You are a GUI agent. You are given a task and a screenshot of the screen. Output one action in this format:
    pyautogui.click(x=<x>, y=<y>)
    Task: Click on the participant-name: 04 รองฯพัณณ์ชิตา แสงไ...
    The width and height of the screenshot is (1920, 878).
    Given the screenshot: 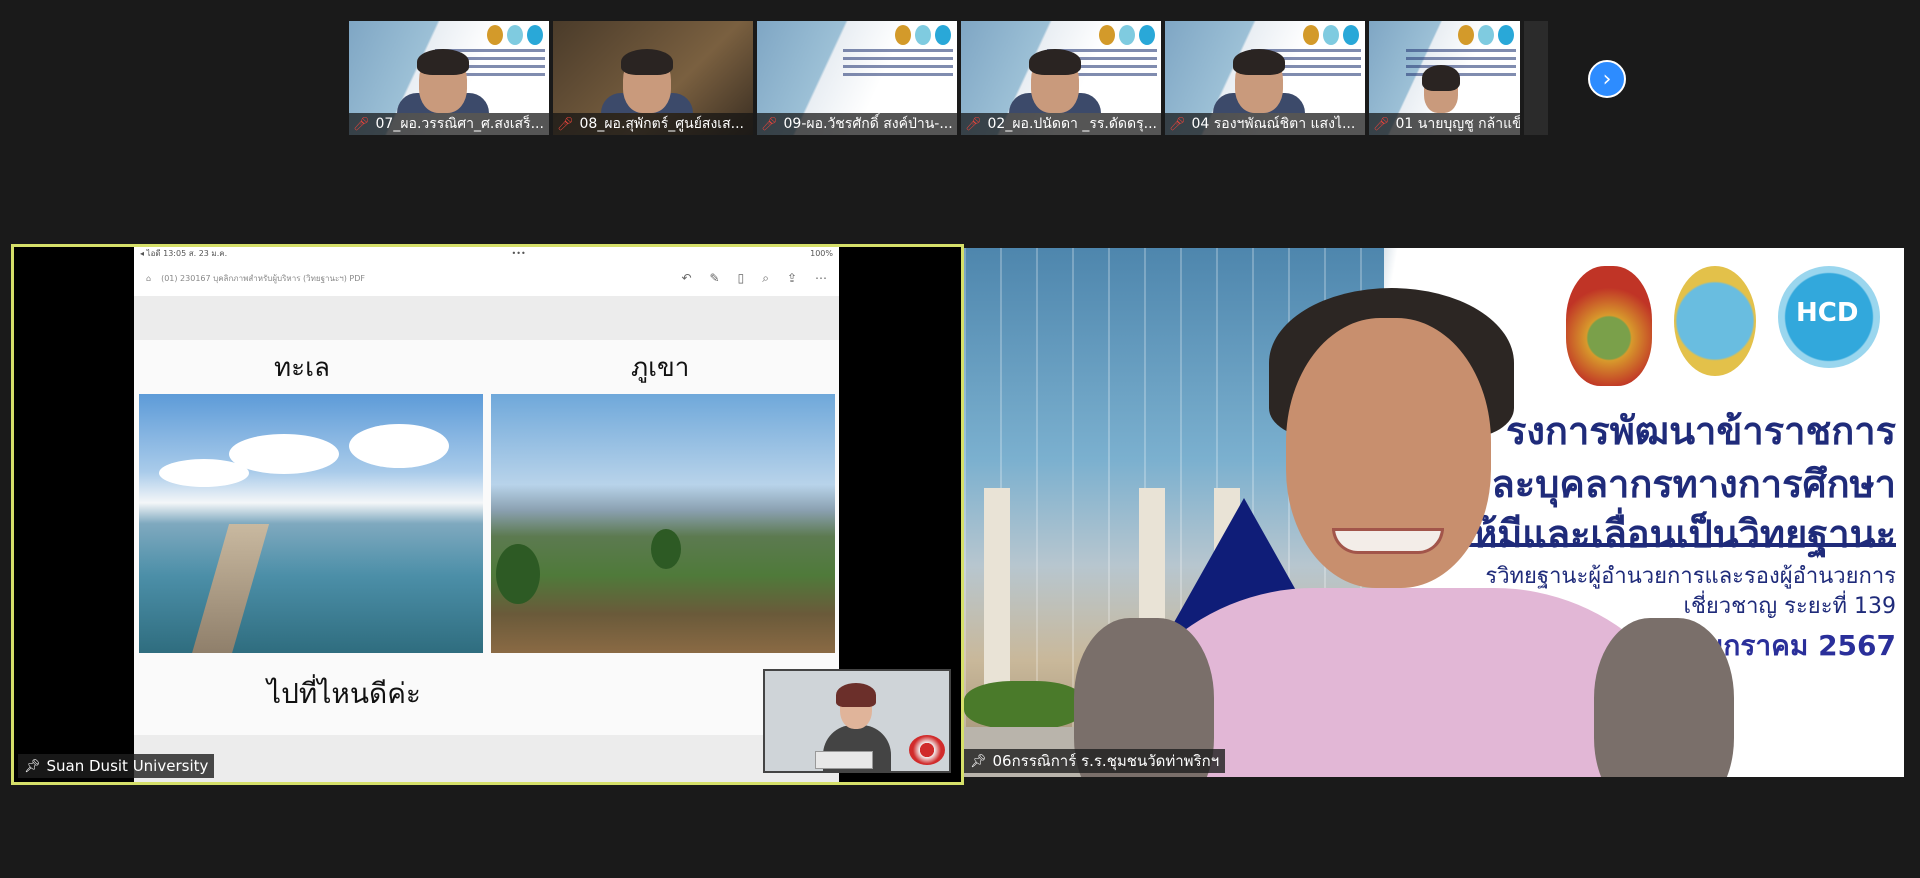 What is the action you would take?
    pyautogui.click(x=1273, y=124)
    